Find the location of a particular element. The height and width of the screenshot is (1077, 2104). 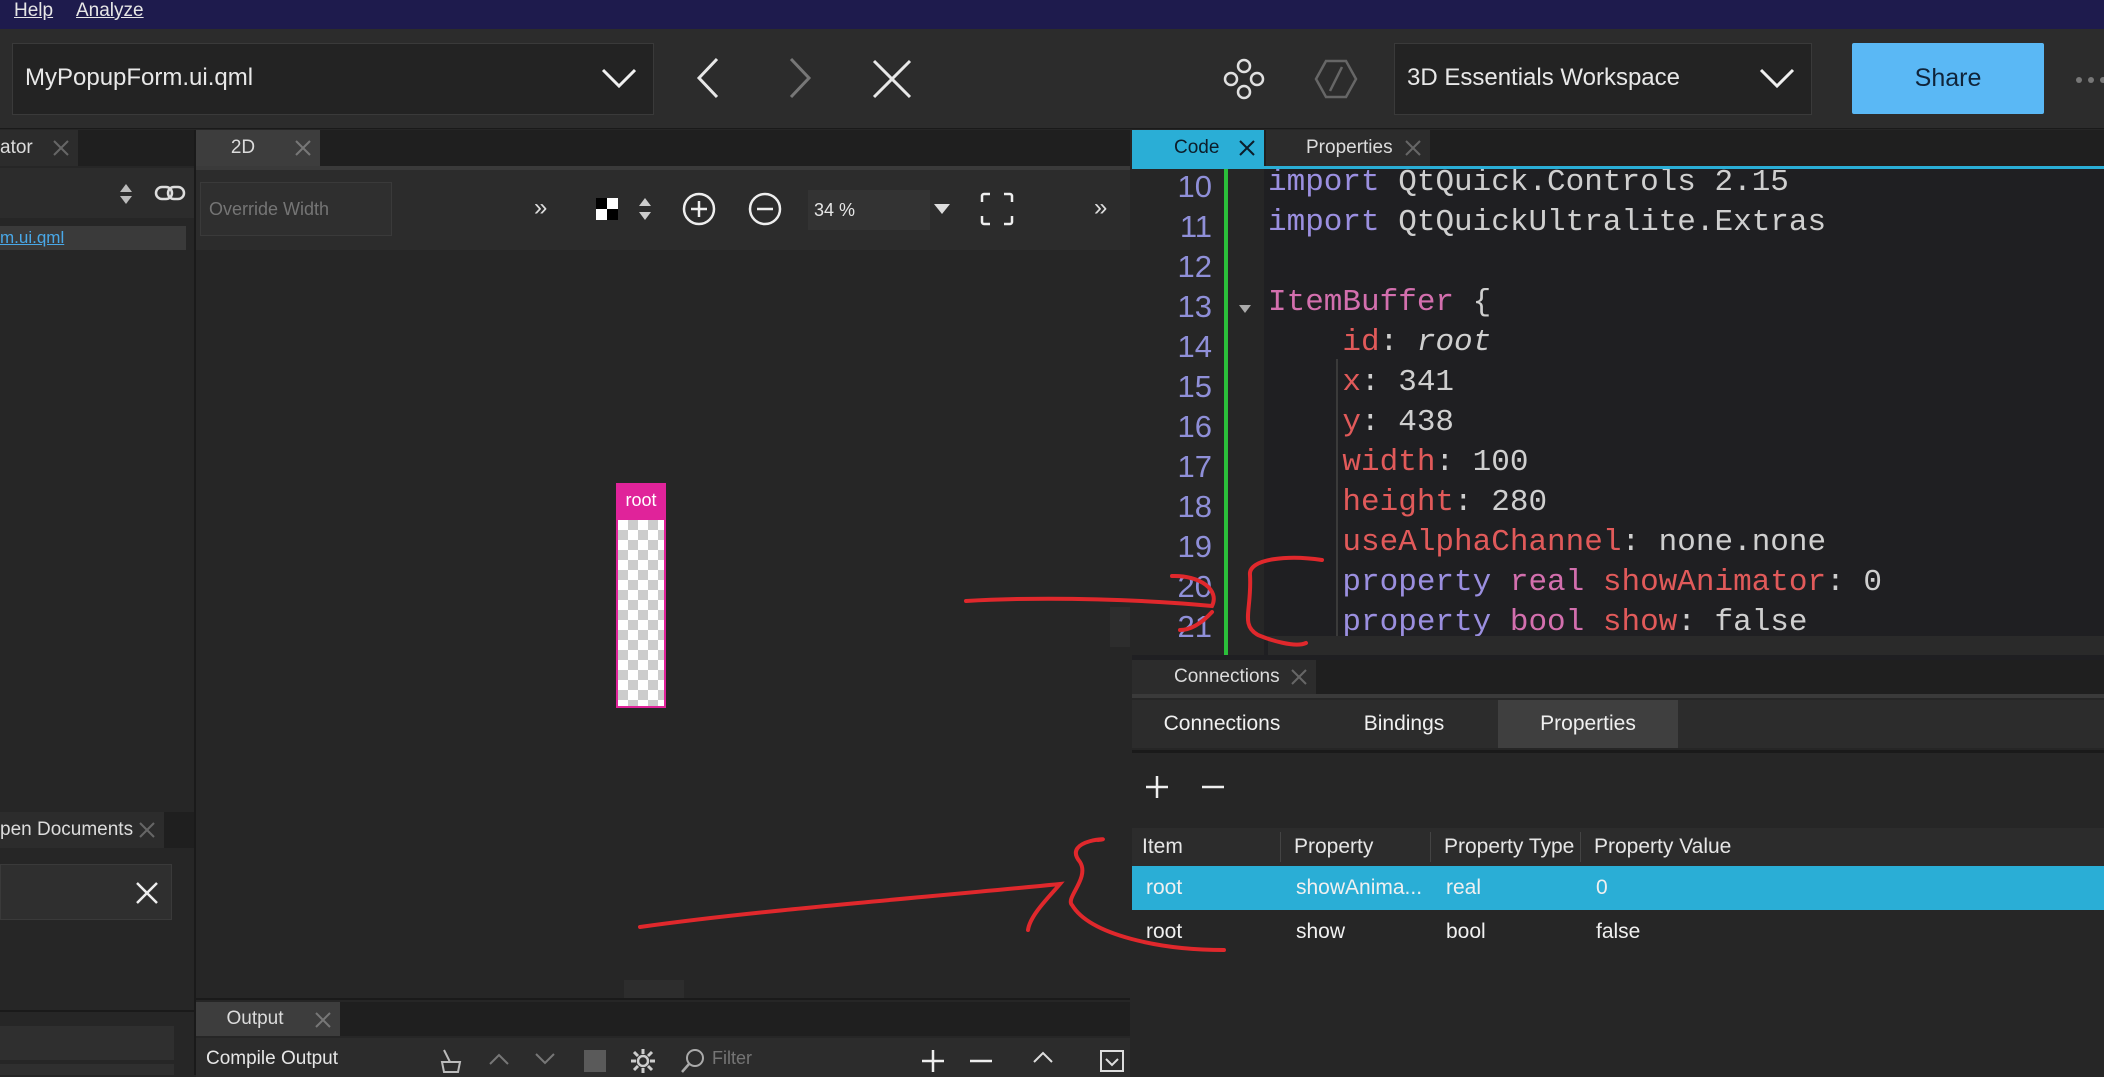

output-panel: Output Compile Output is located at coordinates (663, 1037).